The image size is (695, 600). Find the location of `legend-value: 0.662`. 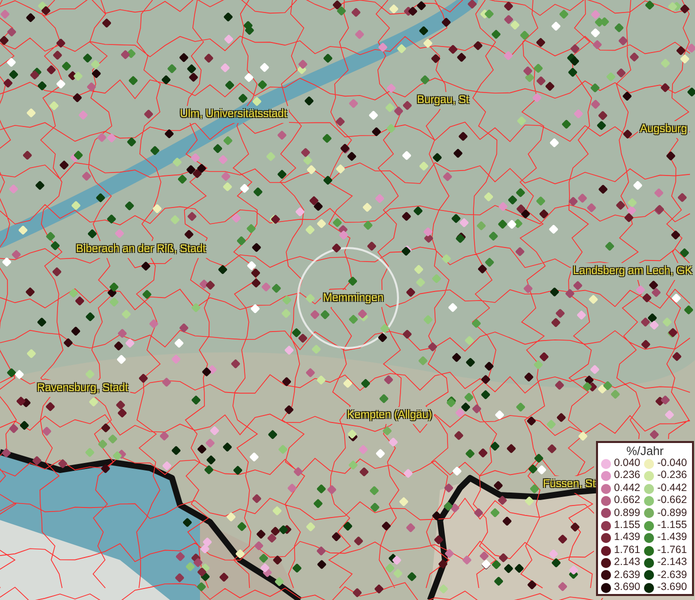

legend-value: 0.662 is located at coordinates (628, 501).